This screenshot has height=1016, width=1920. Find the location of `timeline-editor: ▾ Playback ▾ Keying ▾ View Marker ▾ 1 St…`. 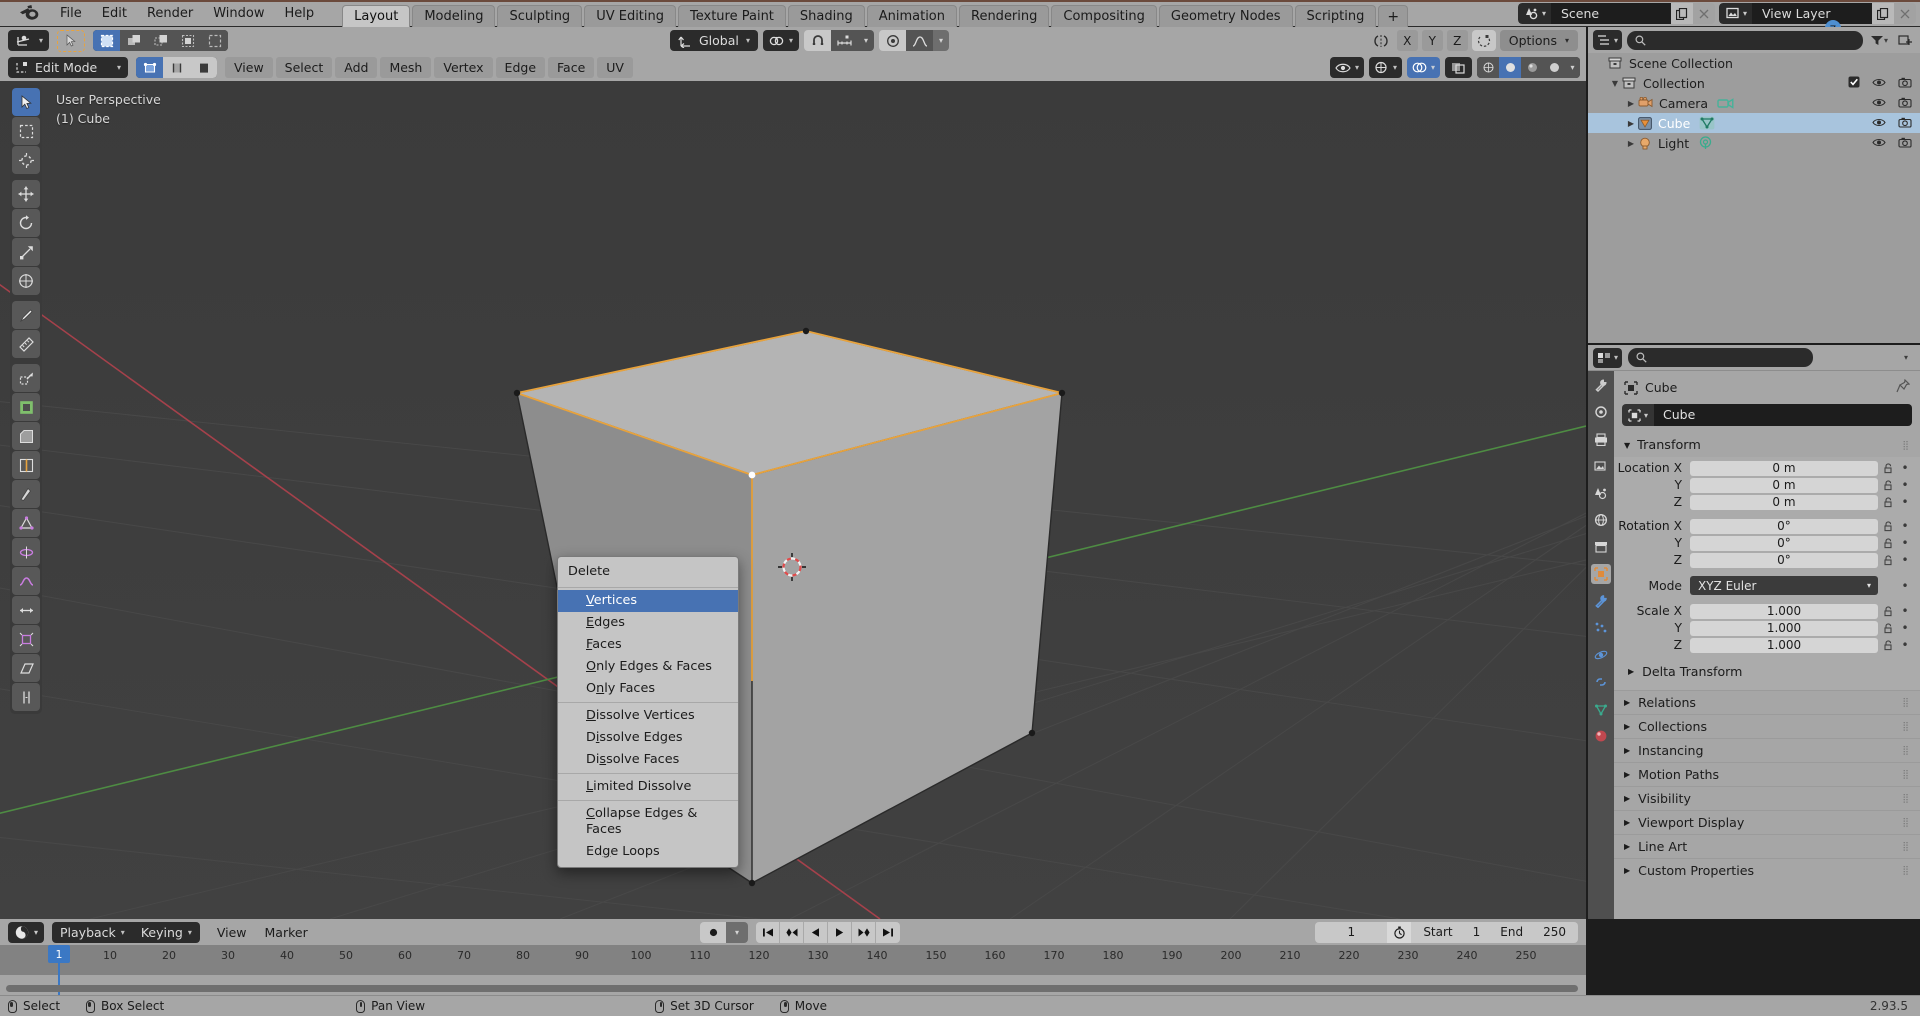

timeline-editor: ▾ Playback ▾ Keying ▾ View Marker ▾ 1 St… is located at coordinates (793, 960).